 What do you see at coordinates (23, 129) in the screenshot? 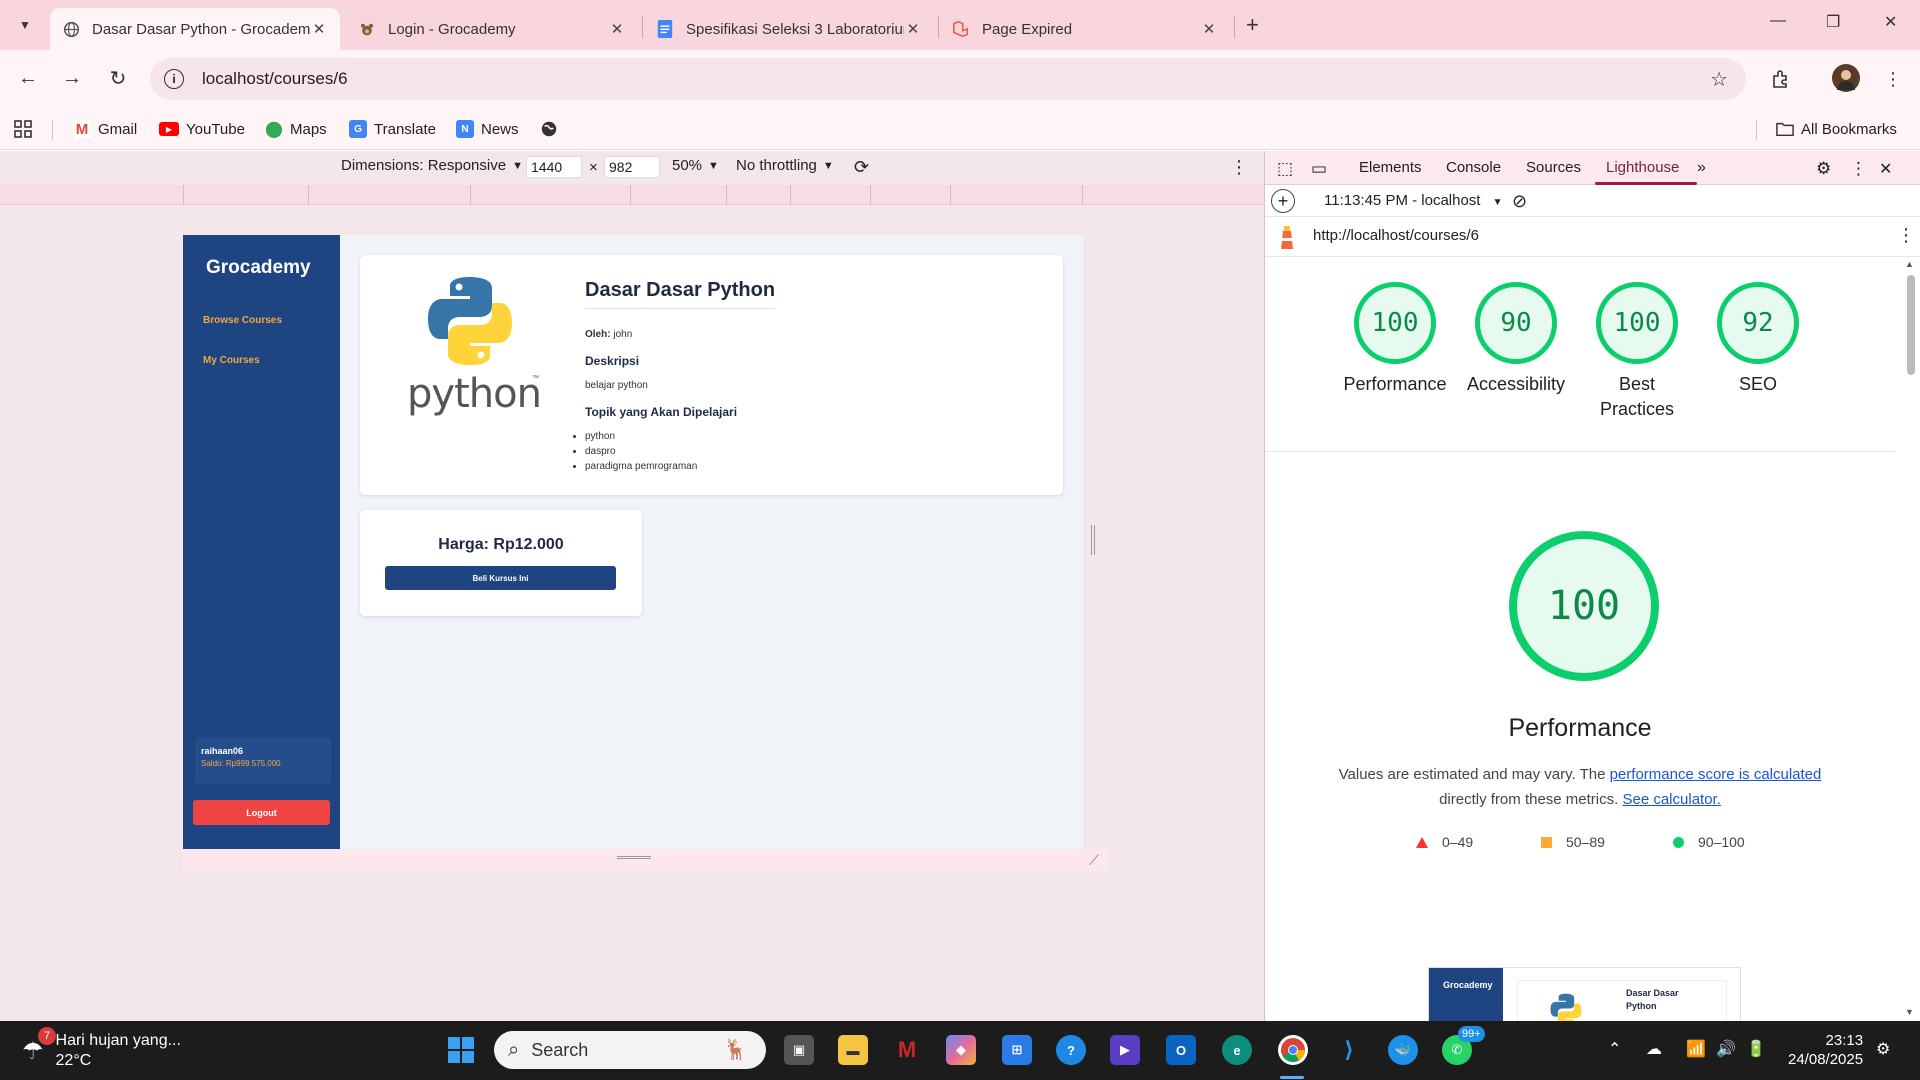
I see `apps-grid-icon` at bounding box center [23, 129].